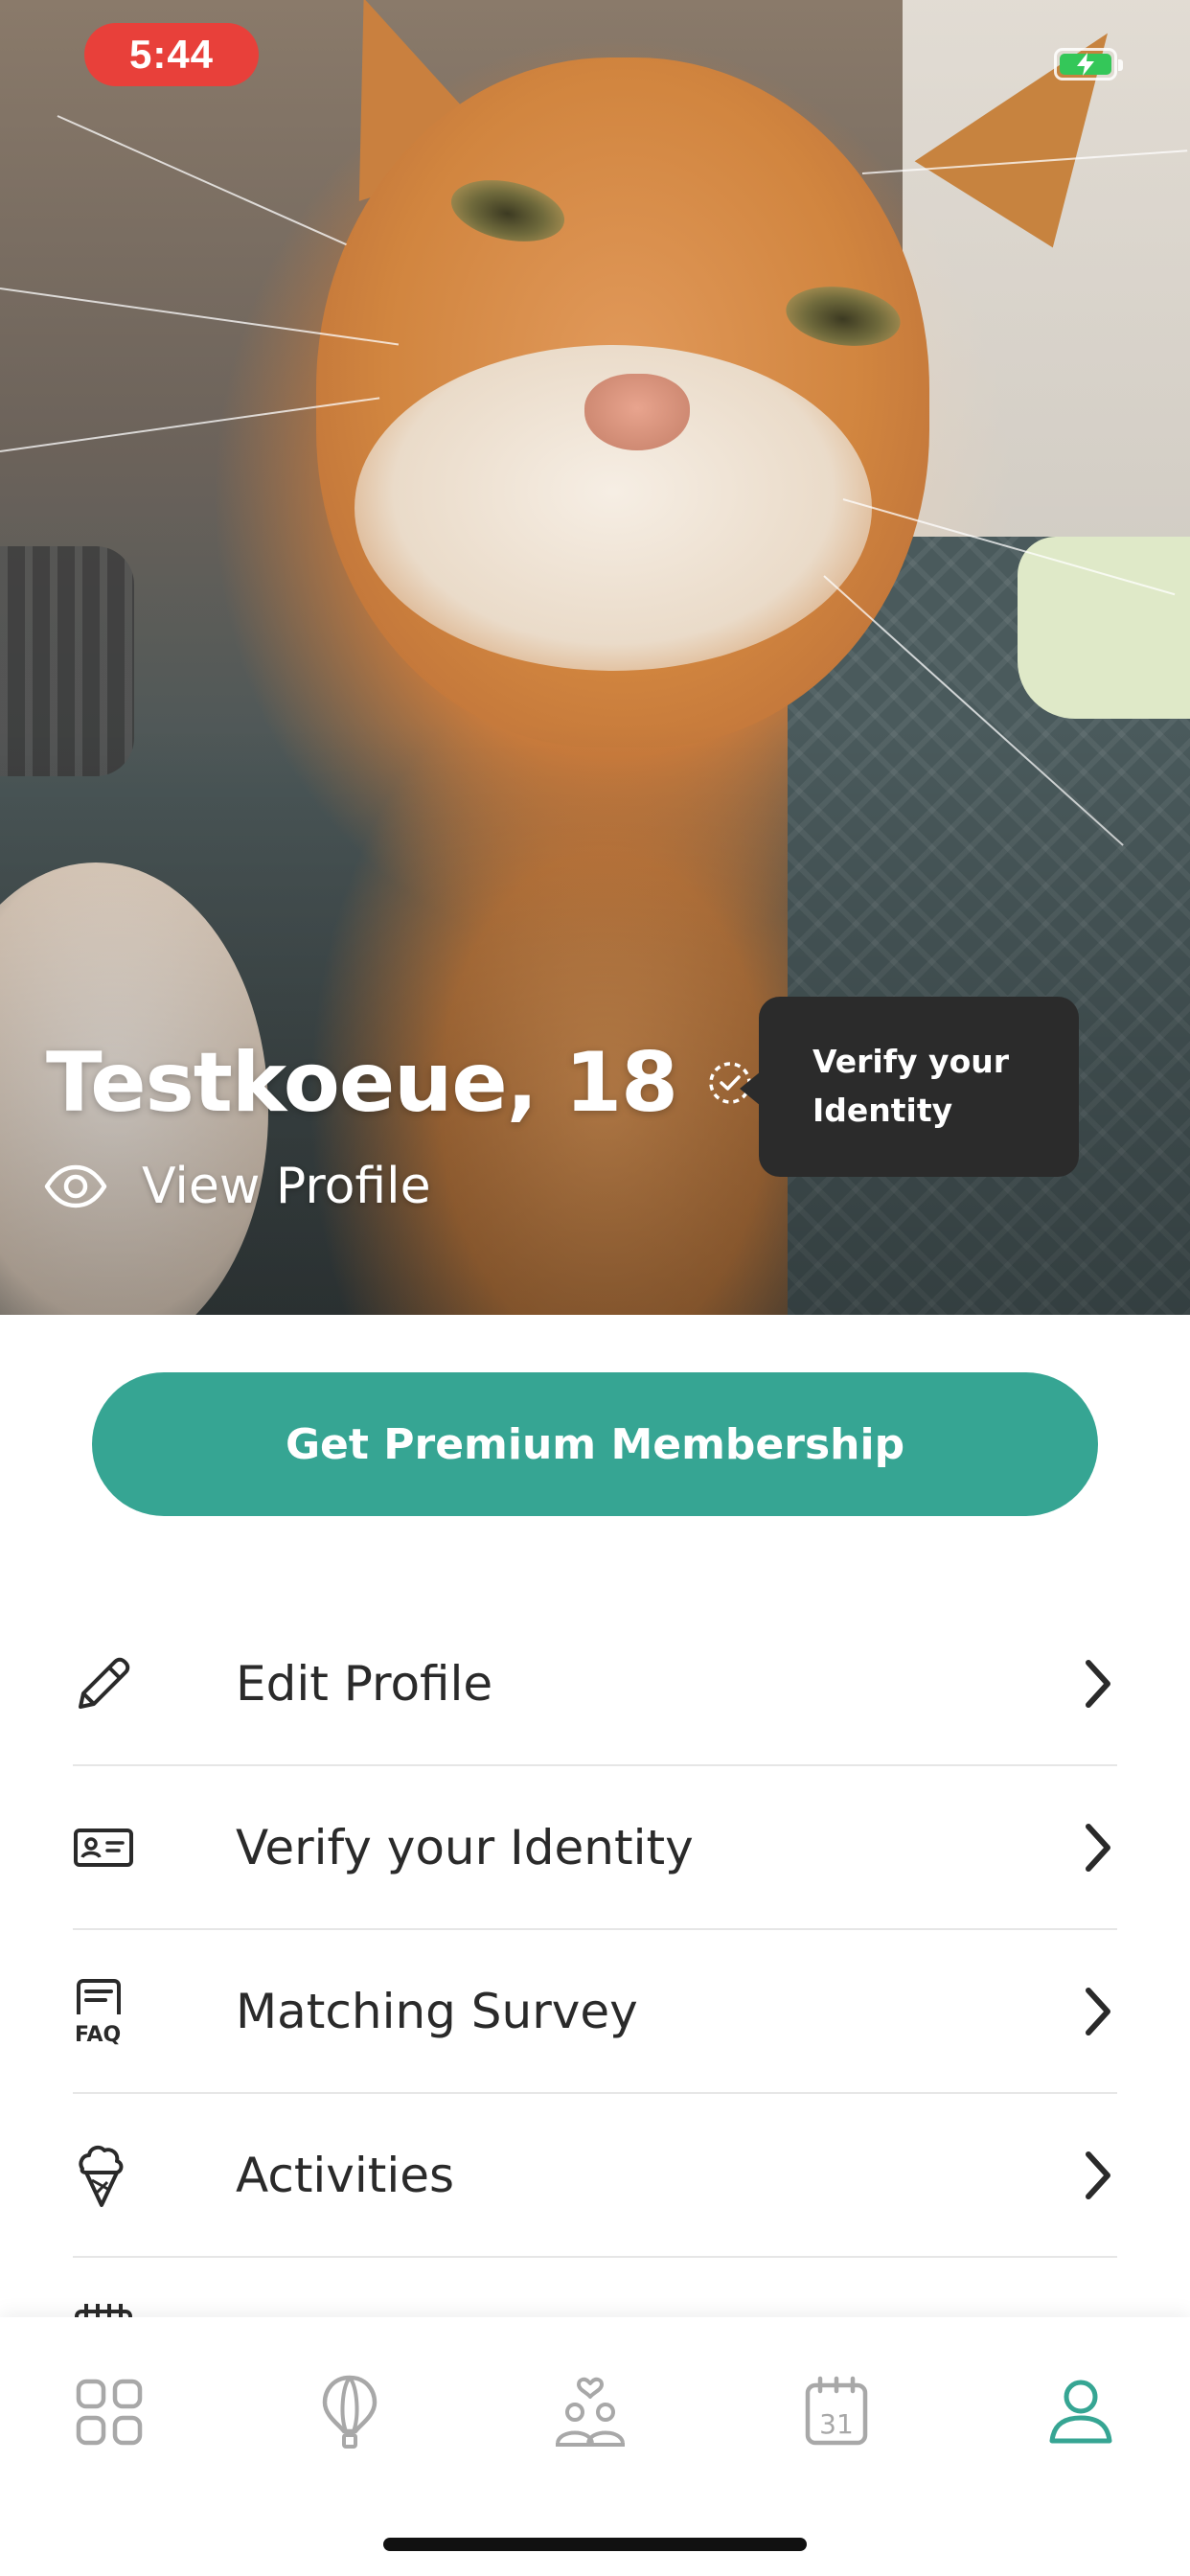 Image resolution: width=1190 pixels, height=2576 pixels. I want to click on calendar-icon: 31, so click(837, 2411).